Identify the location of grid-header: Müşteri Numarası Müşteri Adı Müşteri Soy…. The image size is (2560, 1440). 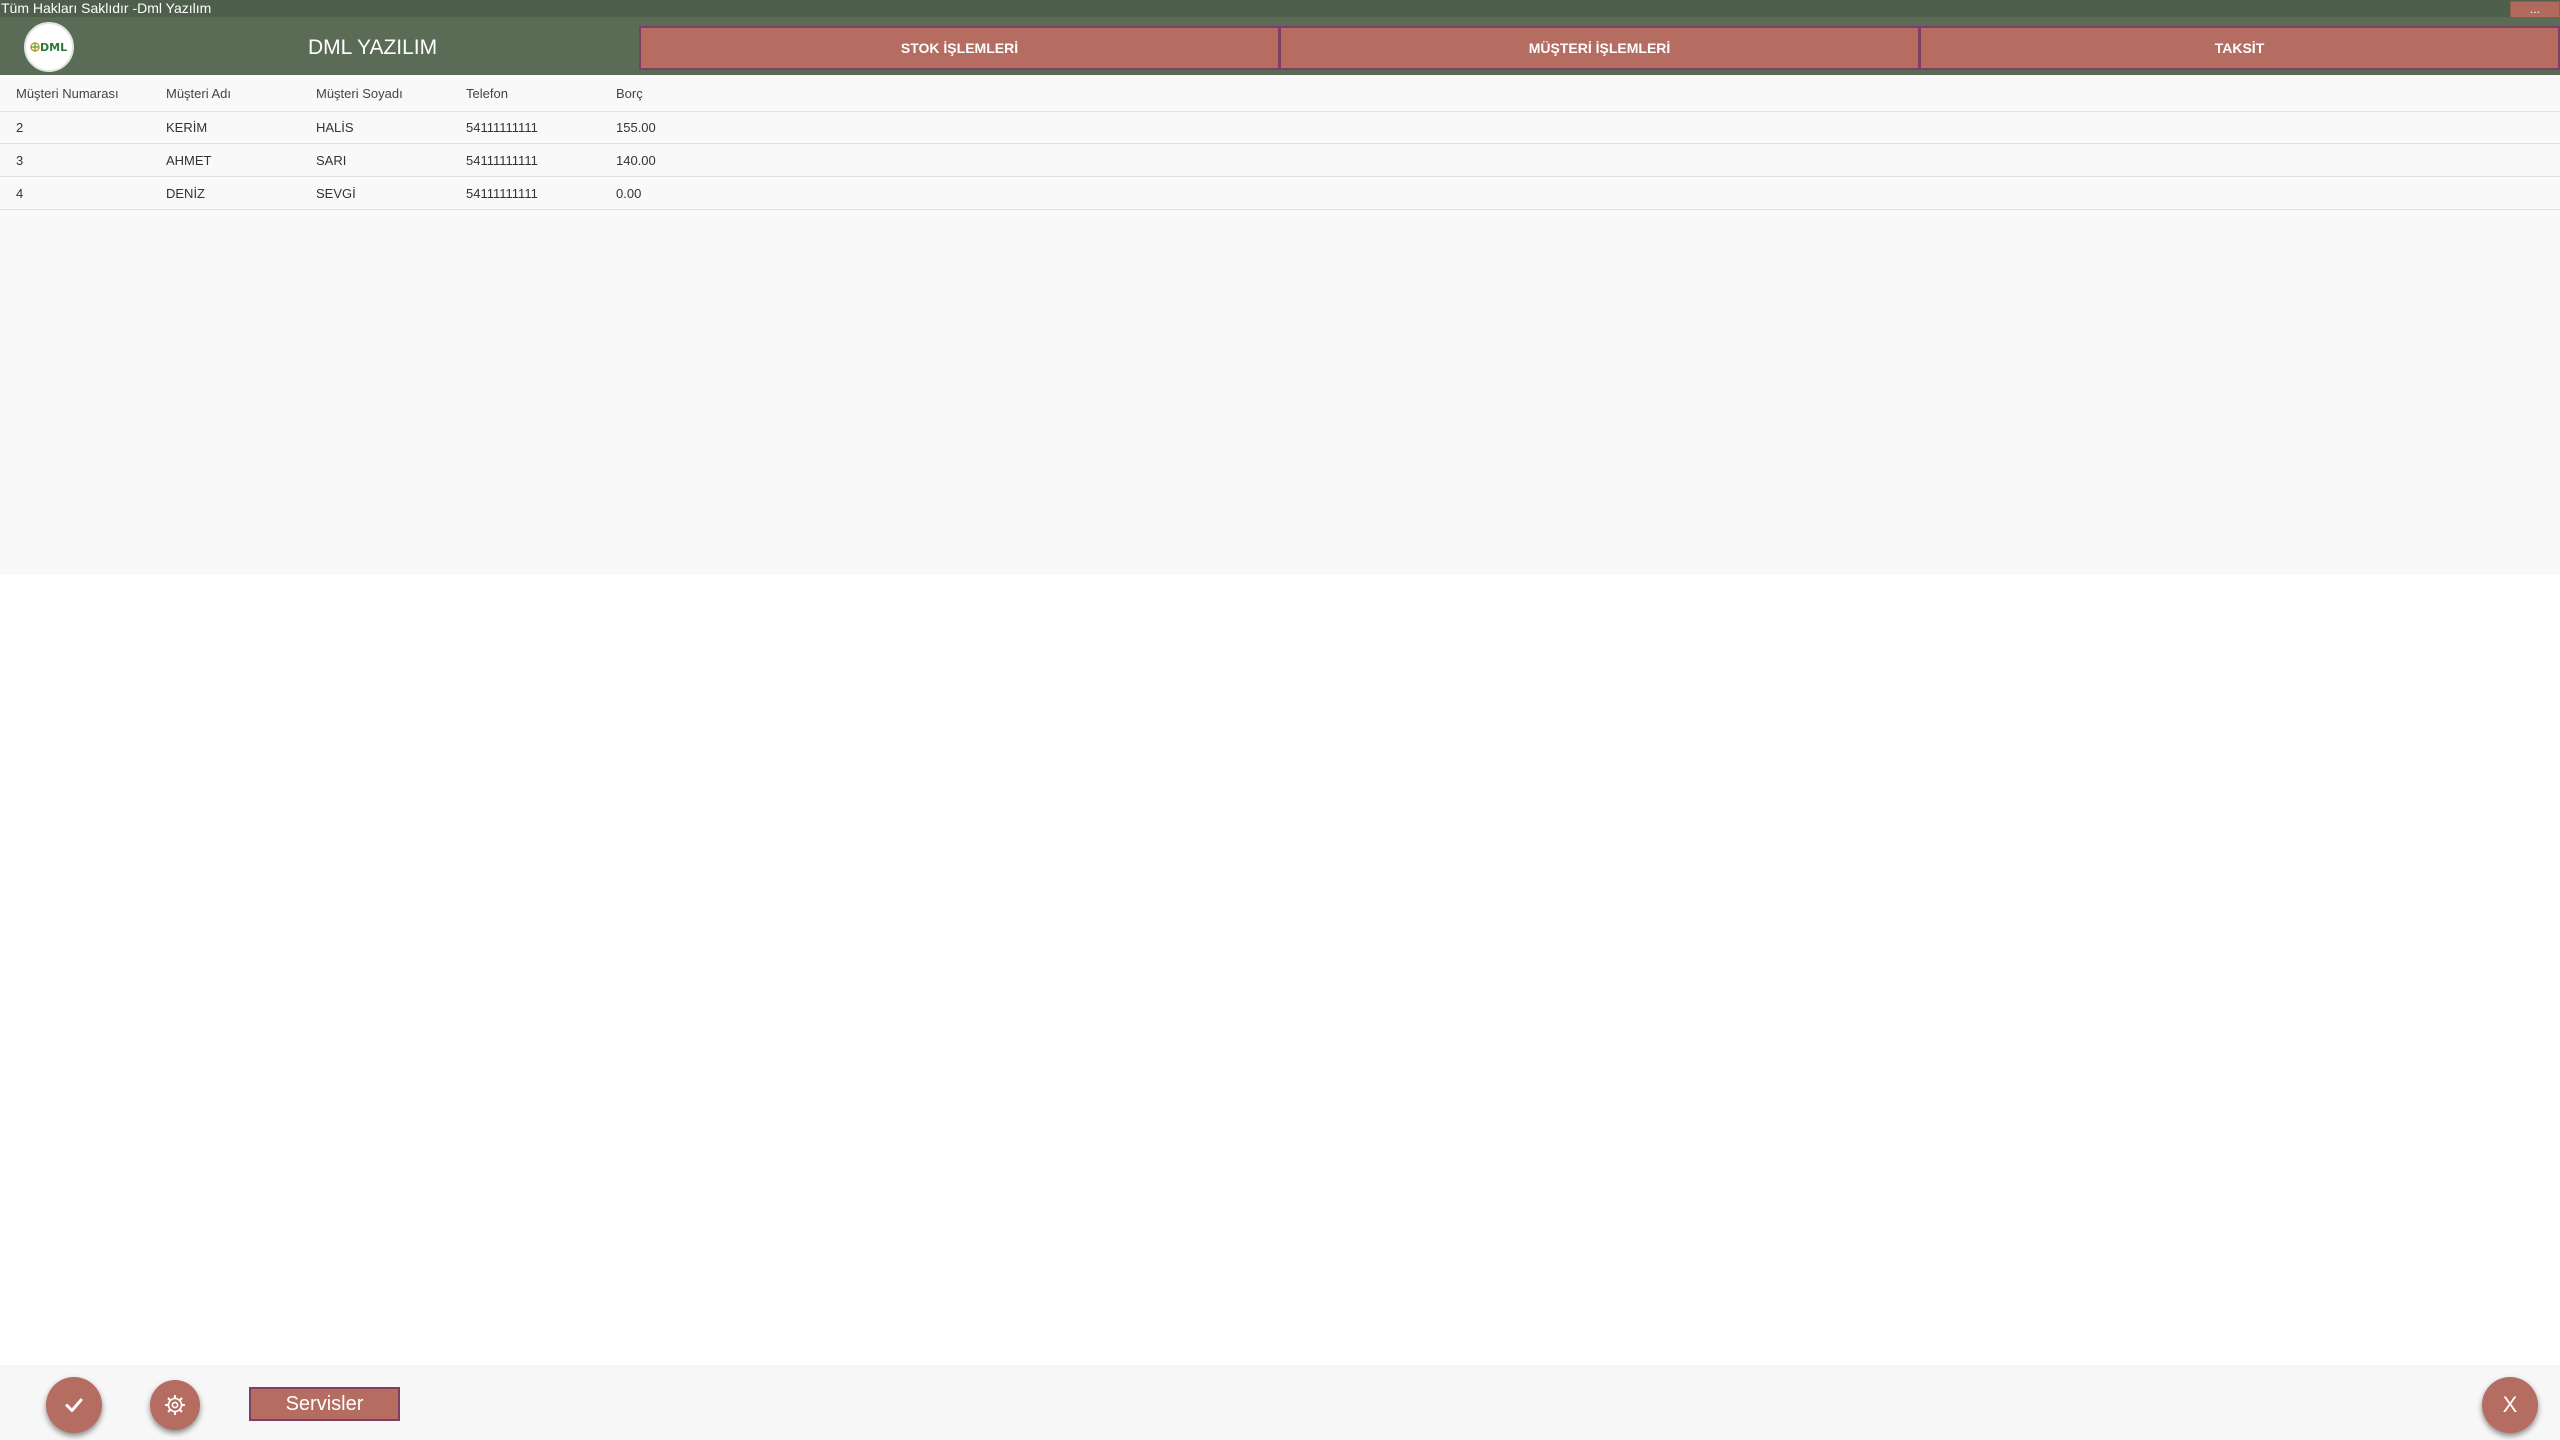
(1280, 93).